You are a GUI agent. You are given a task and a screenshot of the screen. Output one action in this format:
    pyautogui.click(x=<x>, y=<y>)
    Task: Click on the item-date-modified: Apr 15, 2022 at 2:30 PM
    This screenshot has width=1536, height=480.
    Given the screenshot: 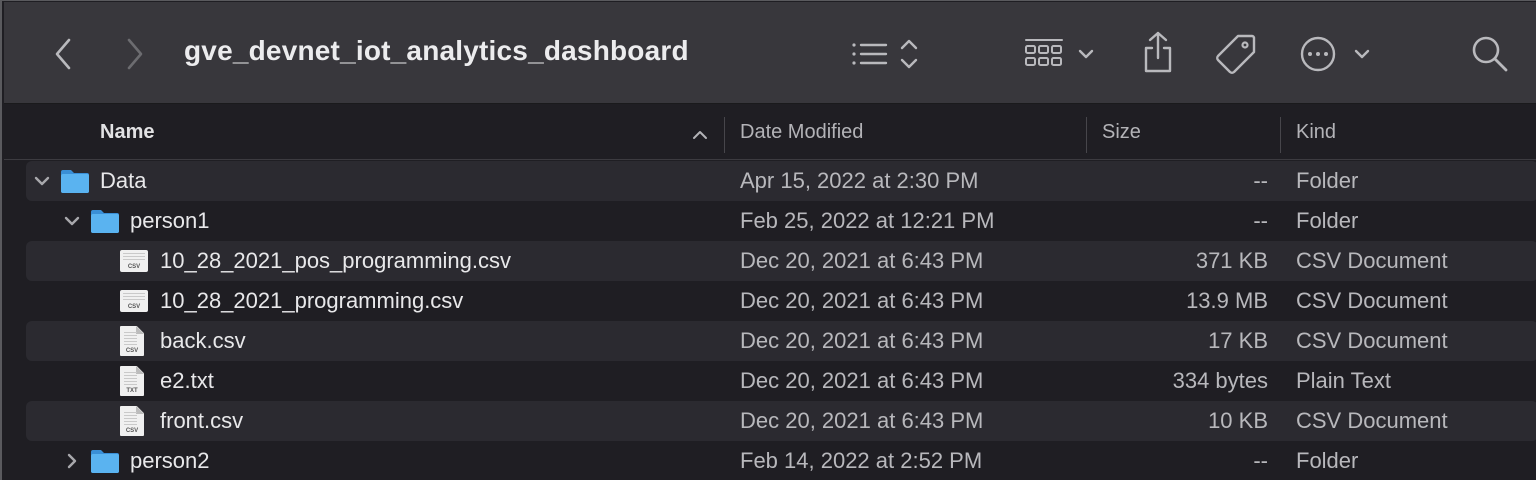 What is the action you would take?
    pyautogui.click(x=859, y=180)
    